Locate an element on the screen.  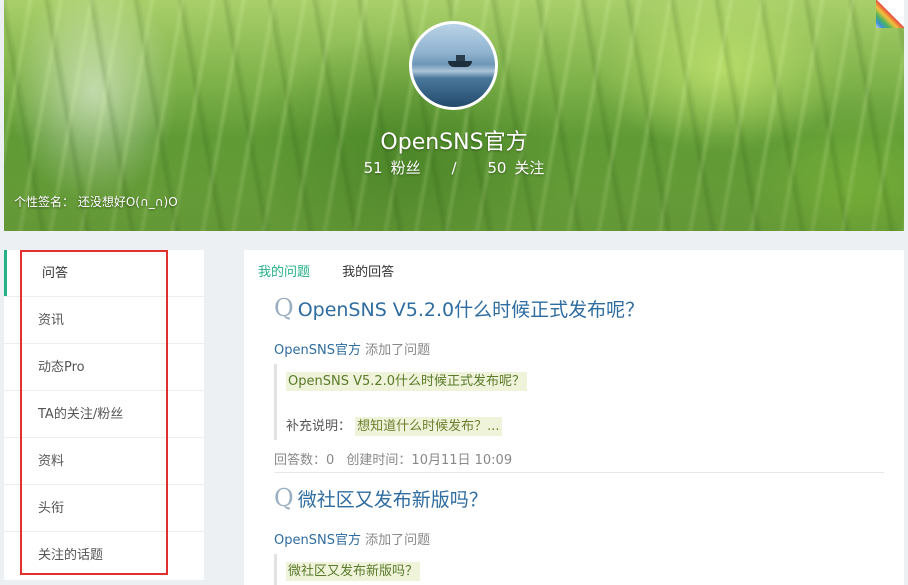
question-item: Q OpenSNS V5.2.0什么时候正式发布呢？ is located at coordinates (579, 308).